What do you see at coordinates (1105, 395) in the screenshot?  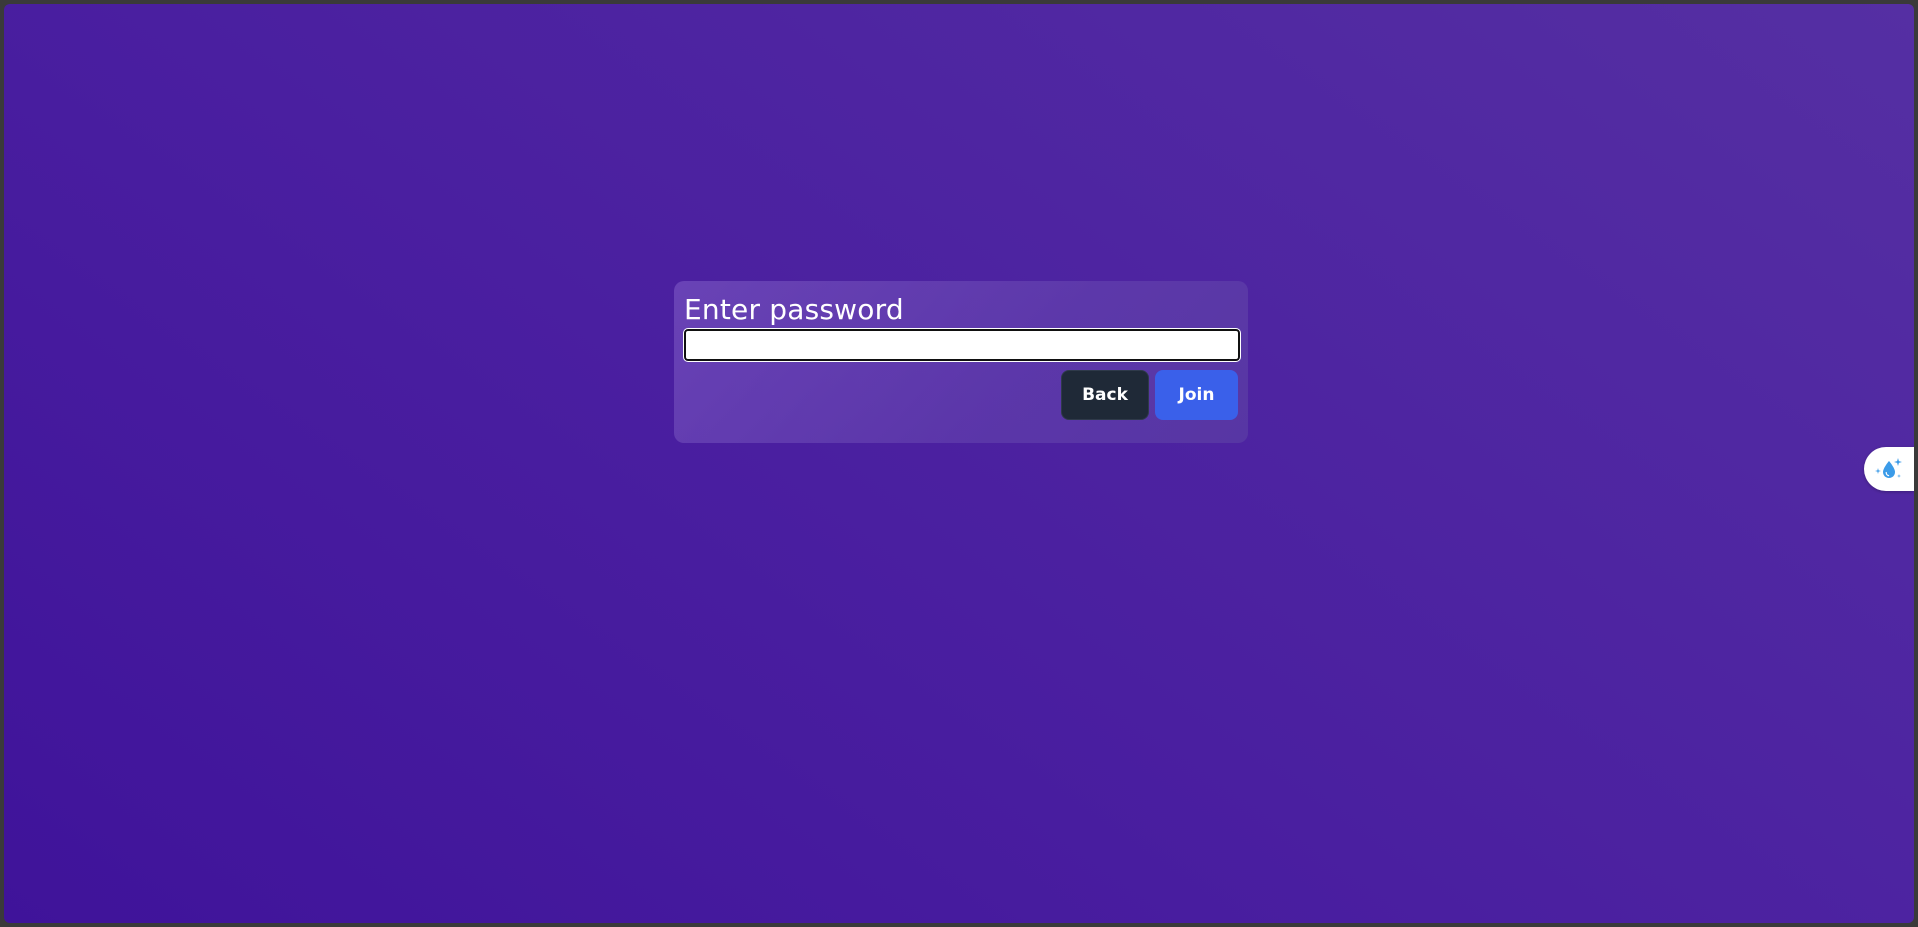 I see `back-button: Back` at bounding box center [1105, 395].